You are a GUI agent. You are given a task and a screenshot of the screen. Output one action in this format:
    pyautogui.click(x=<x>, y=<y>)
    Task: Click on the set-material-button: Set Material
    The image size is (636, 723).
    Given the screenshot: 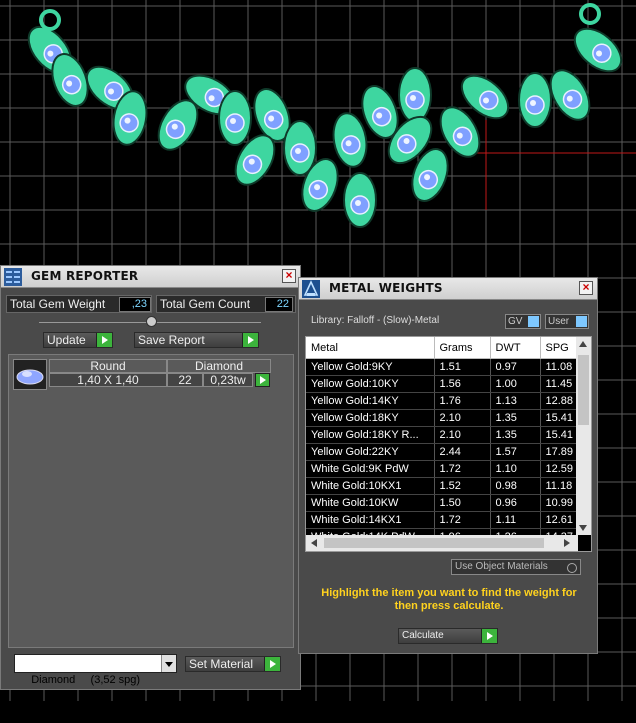 What is the action you would take?
    pyautogui.click(x=233, y=664)
    